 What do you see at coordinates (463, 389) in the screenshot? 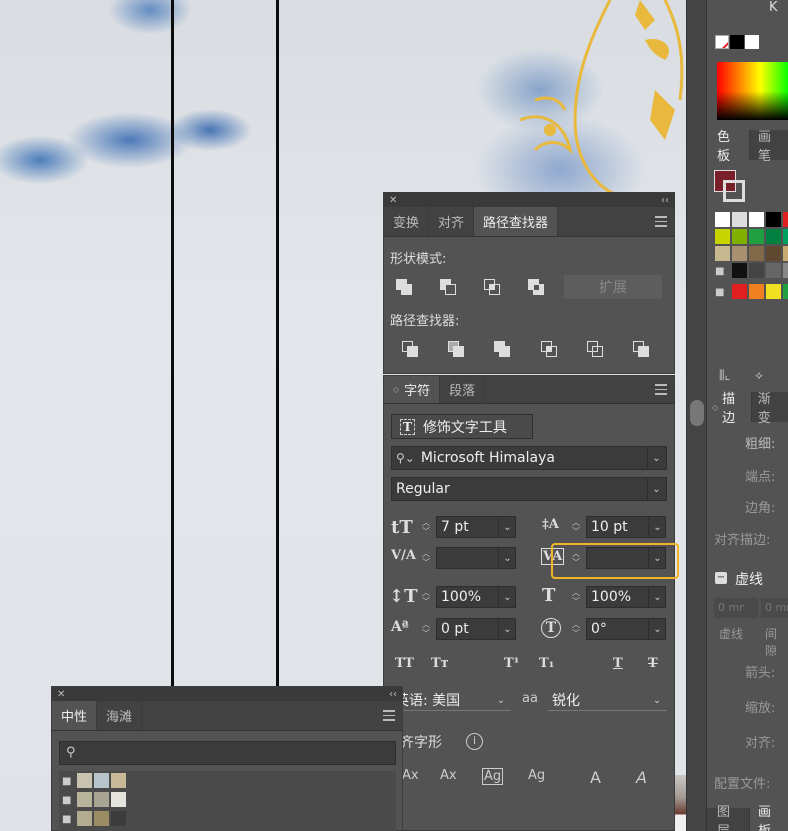
I see `tab-paragraph: 段落` at bounding box center [463, 389].